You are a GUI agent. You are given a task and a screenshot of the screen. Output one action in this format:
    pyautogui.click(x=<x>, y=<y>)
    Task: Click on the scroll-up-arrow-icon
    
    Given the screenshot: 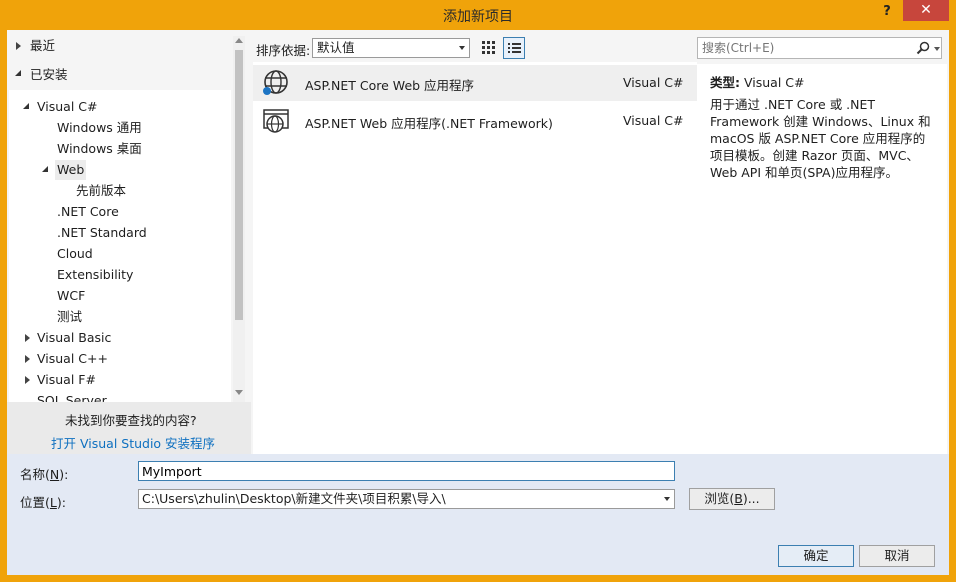 What is the action you would take?
    pyautogui.click(x=239, y=40)
    